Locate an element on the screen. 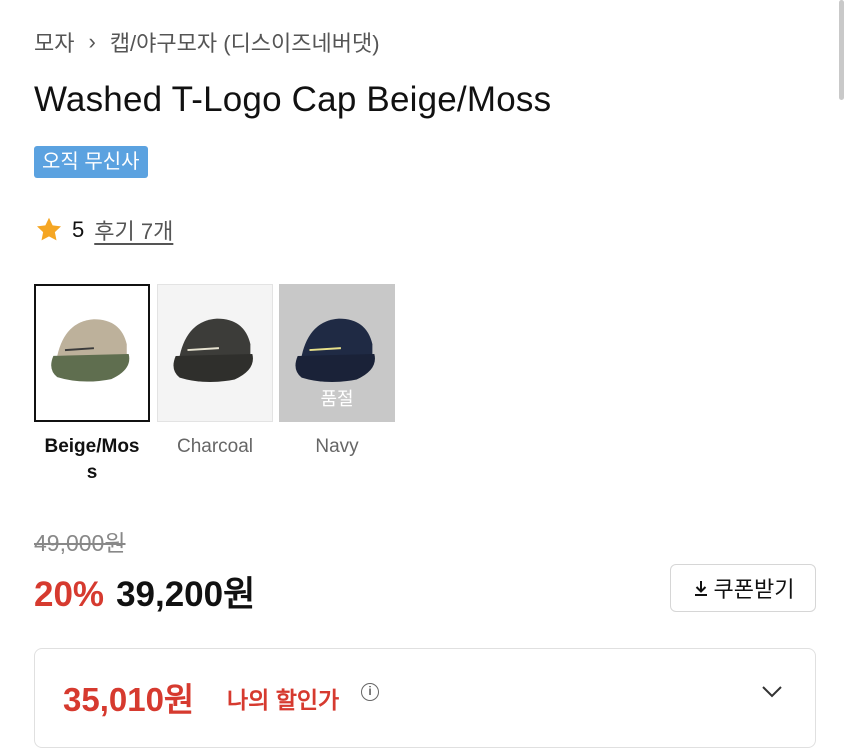 The width and height of the screenshot is (850, 748). my-price-card: 35,010원 나의 할인가 i is located at coordinates (425, 698).